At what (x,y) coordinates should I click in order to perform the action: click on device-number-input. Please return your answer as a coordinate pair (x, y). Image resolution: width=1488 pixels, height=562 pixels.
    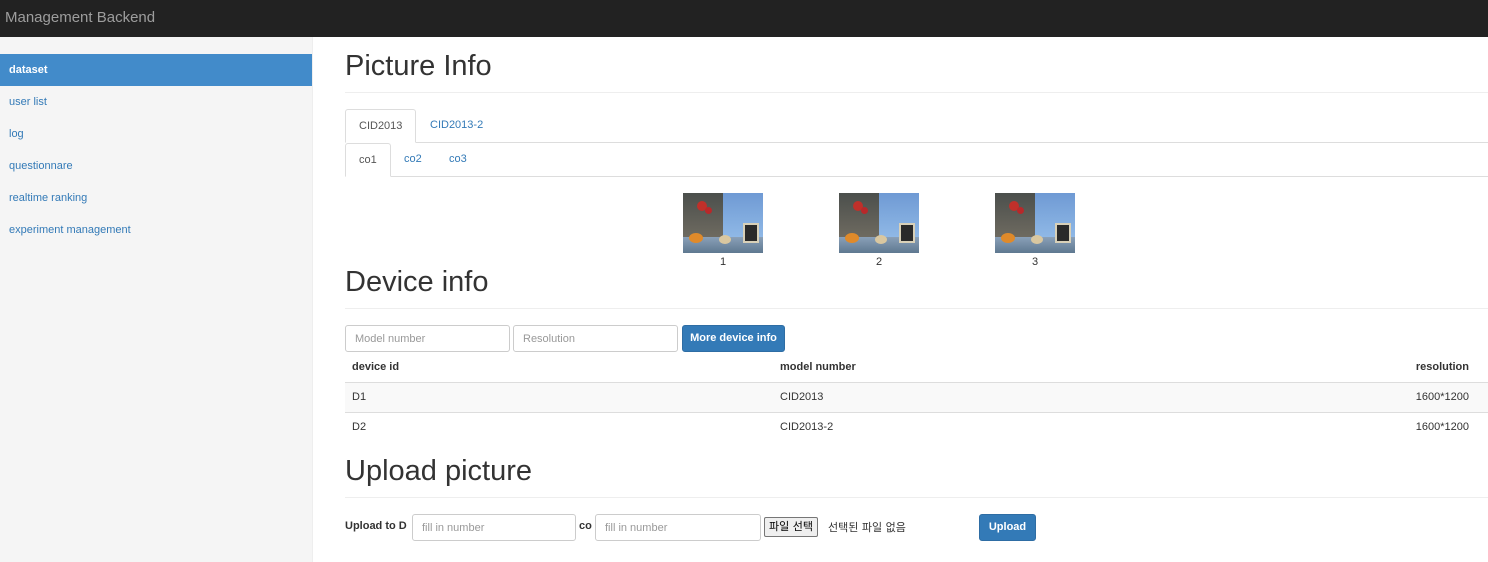
    Looking at the image, I should click on (494, 527).